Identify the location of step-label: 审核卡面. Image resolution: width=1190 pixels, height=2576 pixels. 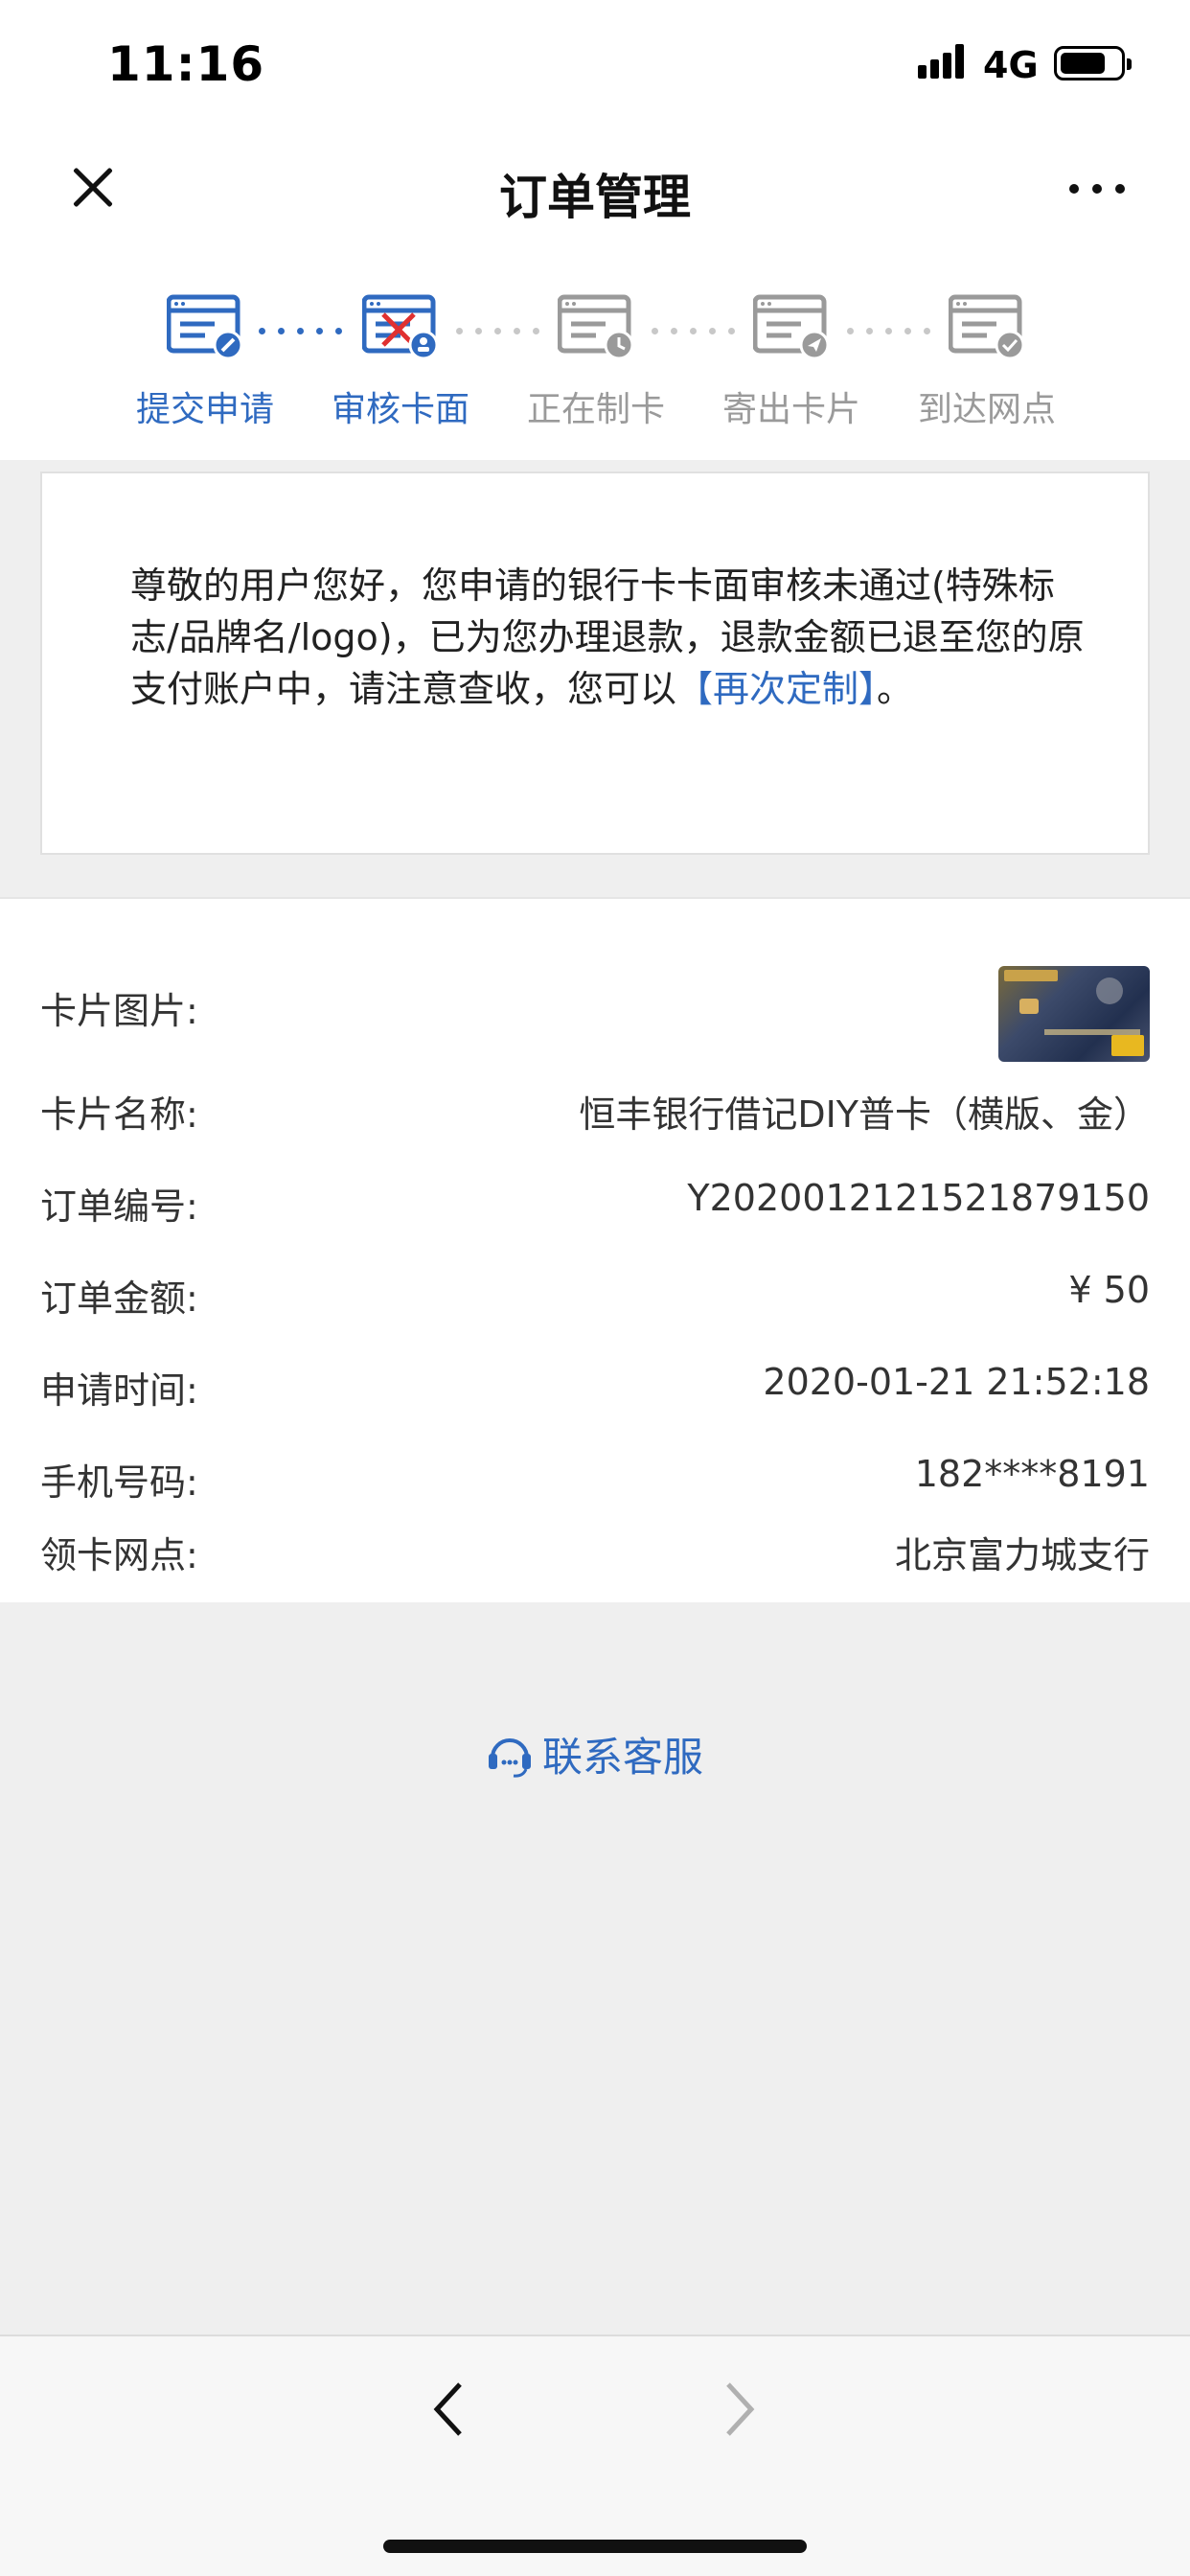
(400, 409).